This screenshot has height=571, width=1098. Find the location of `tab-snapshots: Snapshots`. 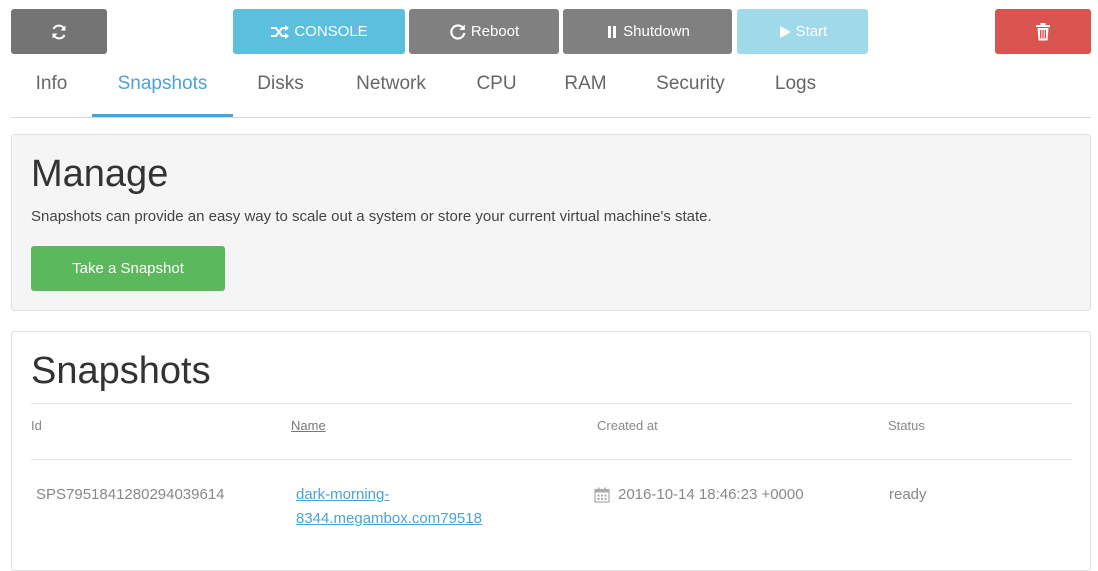

tab-snapshots: Snapshots is located at coordinates (162, 88).